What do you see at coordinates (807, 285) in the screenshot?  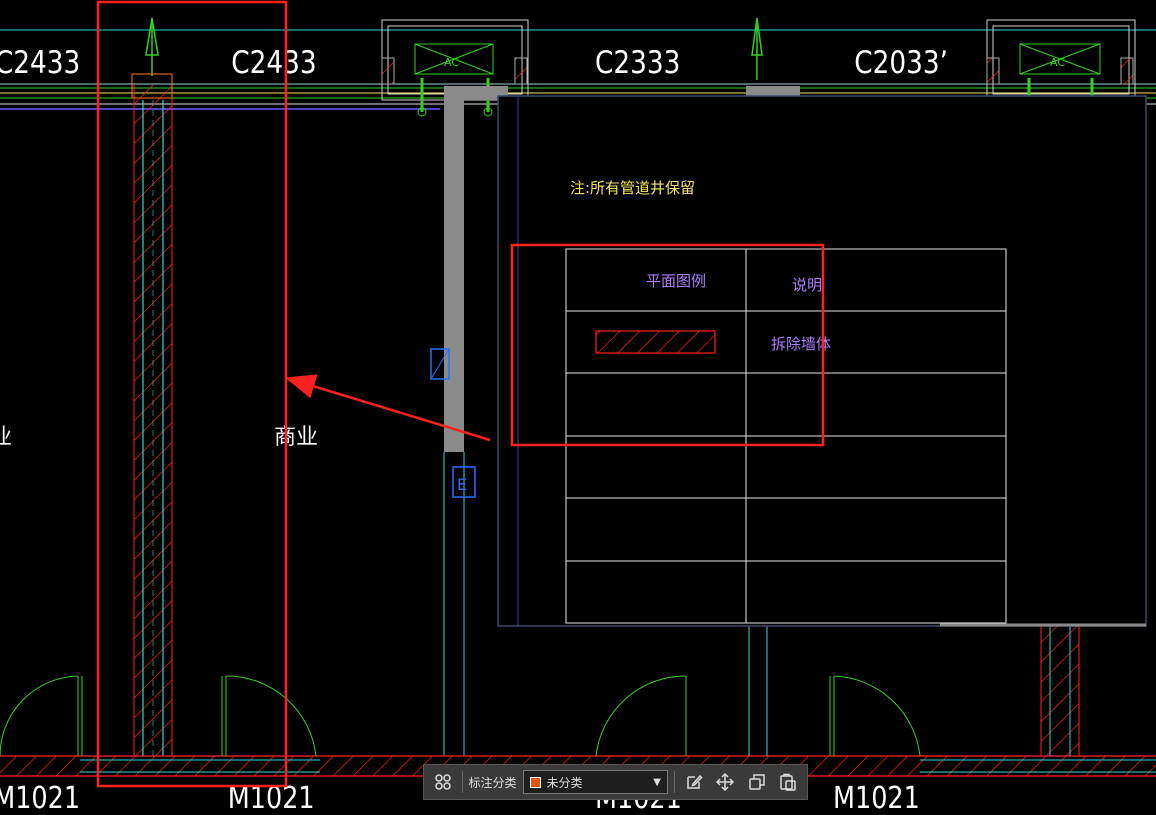 I see `legend-header-right: 说明` at bounding box center [807, 285].